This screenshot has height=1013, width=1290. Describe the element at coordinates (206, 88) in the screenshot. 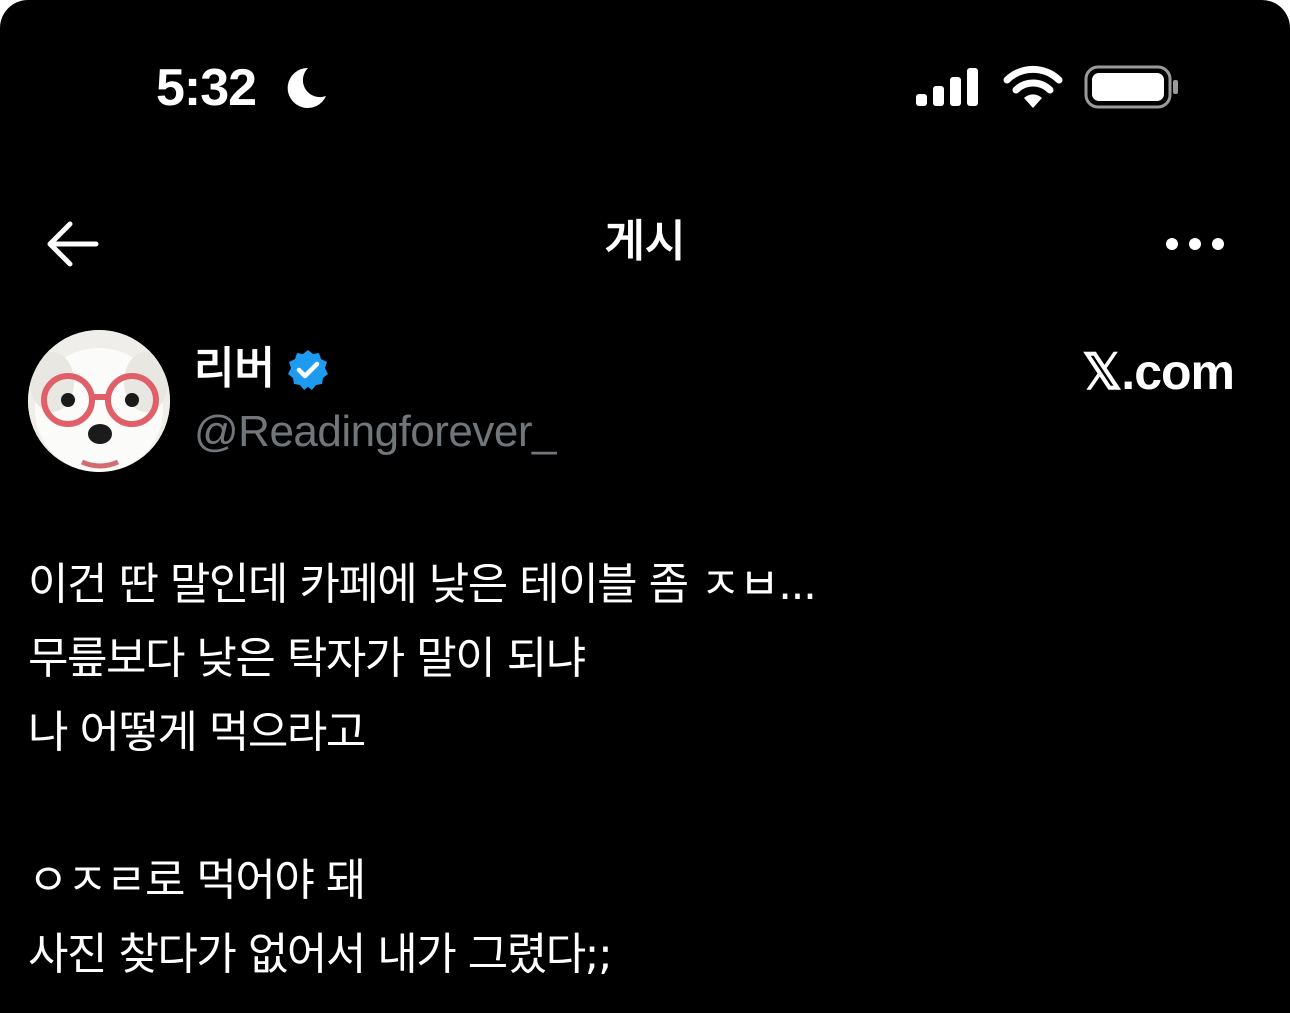

I see `status-time: 5:32` at that location.